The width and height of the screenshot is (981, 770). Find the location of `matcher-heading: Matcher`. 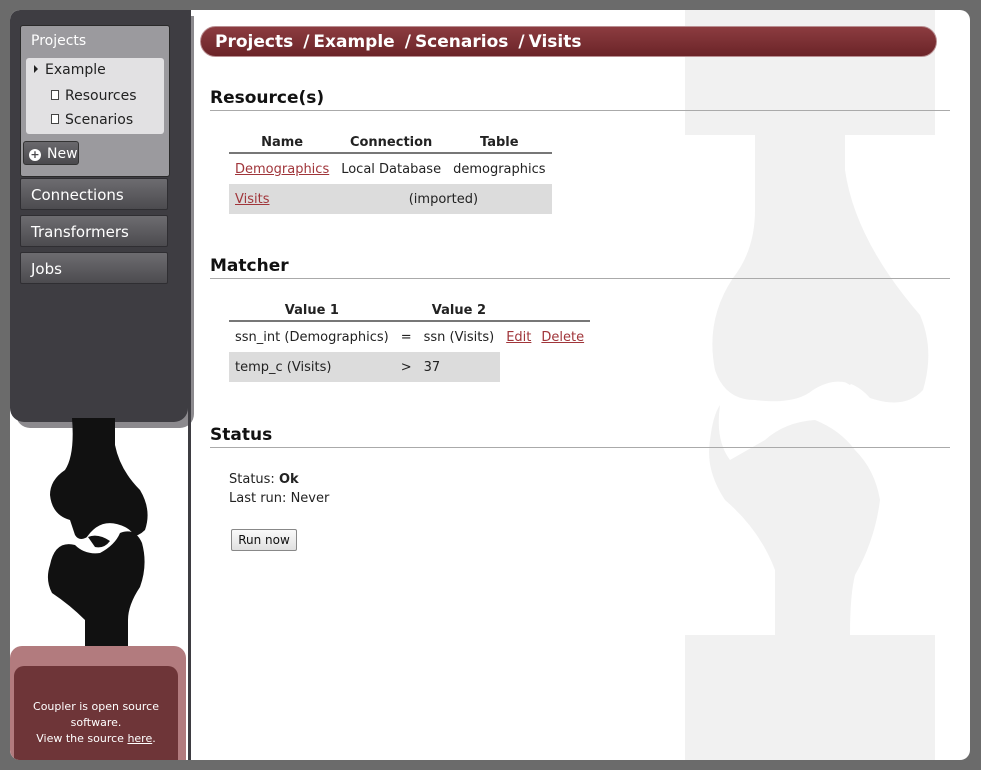

matcher-heading: Matcher is located at coordinates (249, 266).